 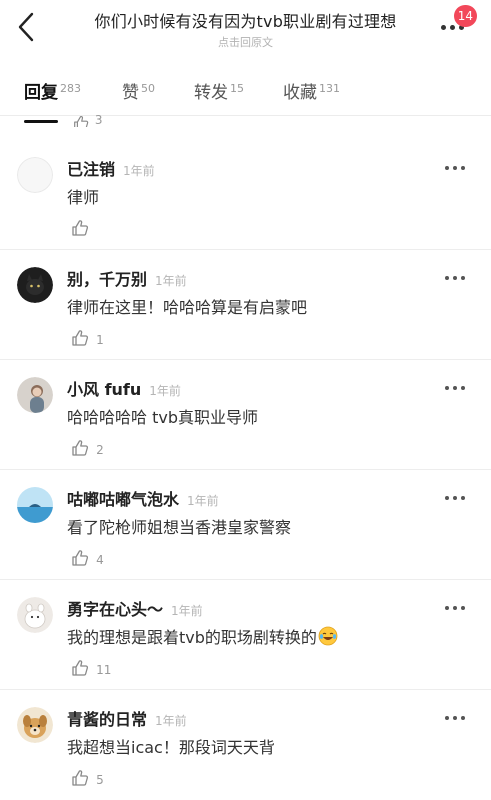 What do you see at coordinates (100, 780) in the screenshot?
I see `like-count: 5` at bounding box center [100, 780].